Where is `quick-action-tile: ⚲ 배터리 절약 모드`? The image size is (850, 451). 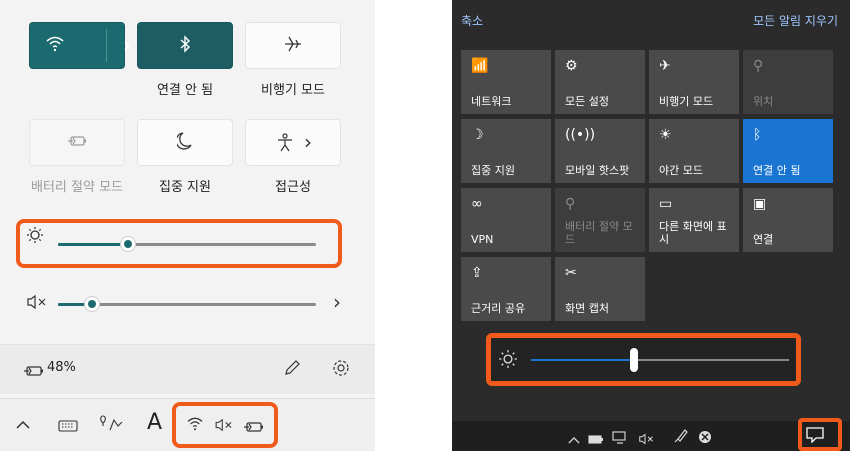 quick-action-tile: ⚲ 배터리 절약 모드 is located at coordinates (600, 220).